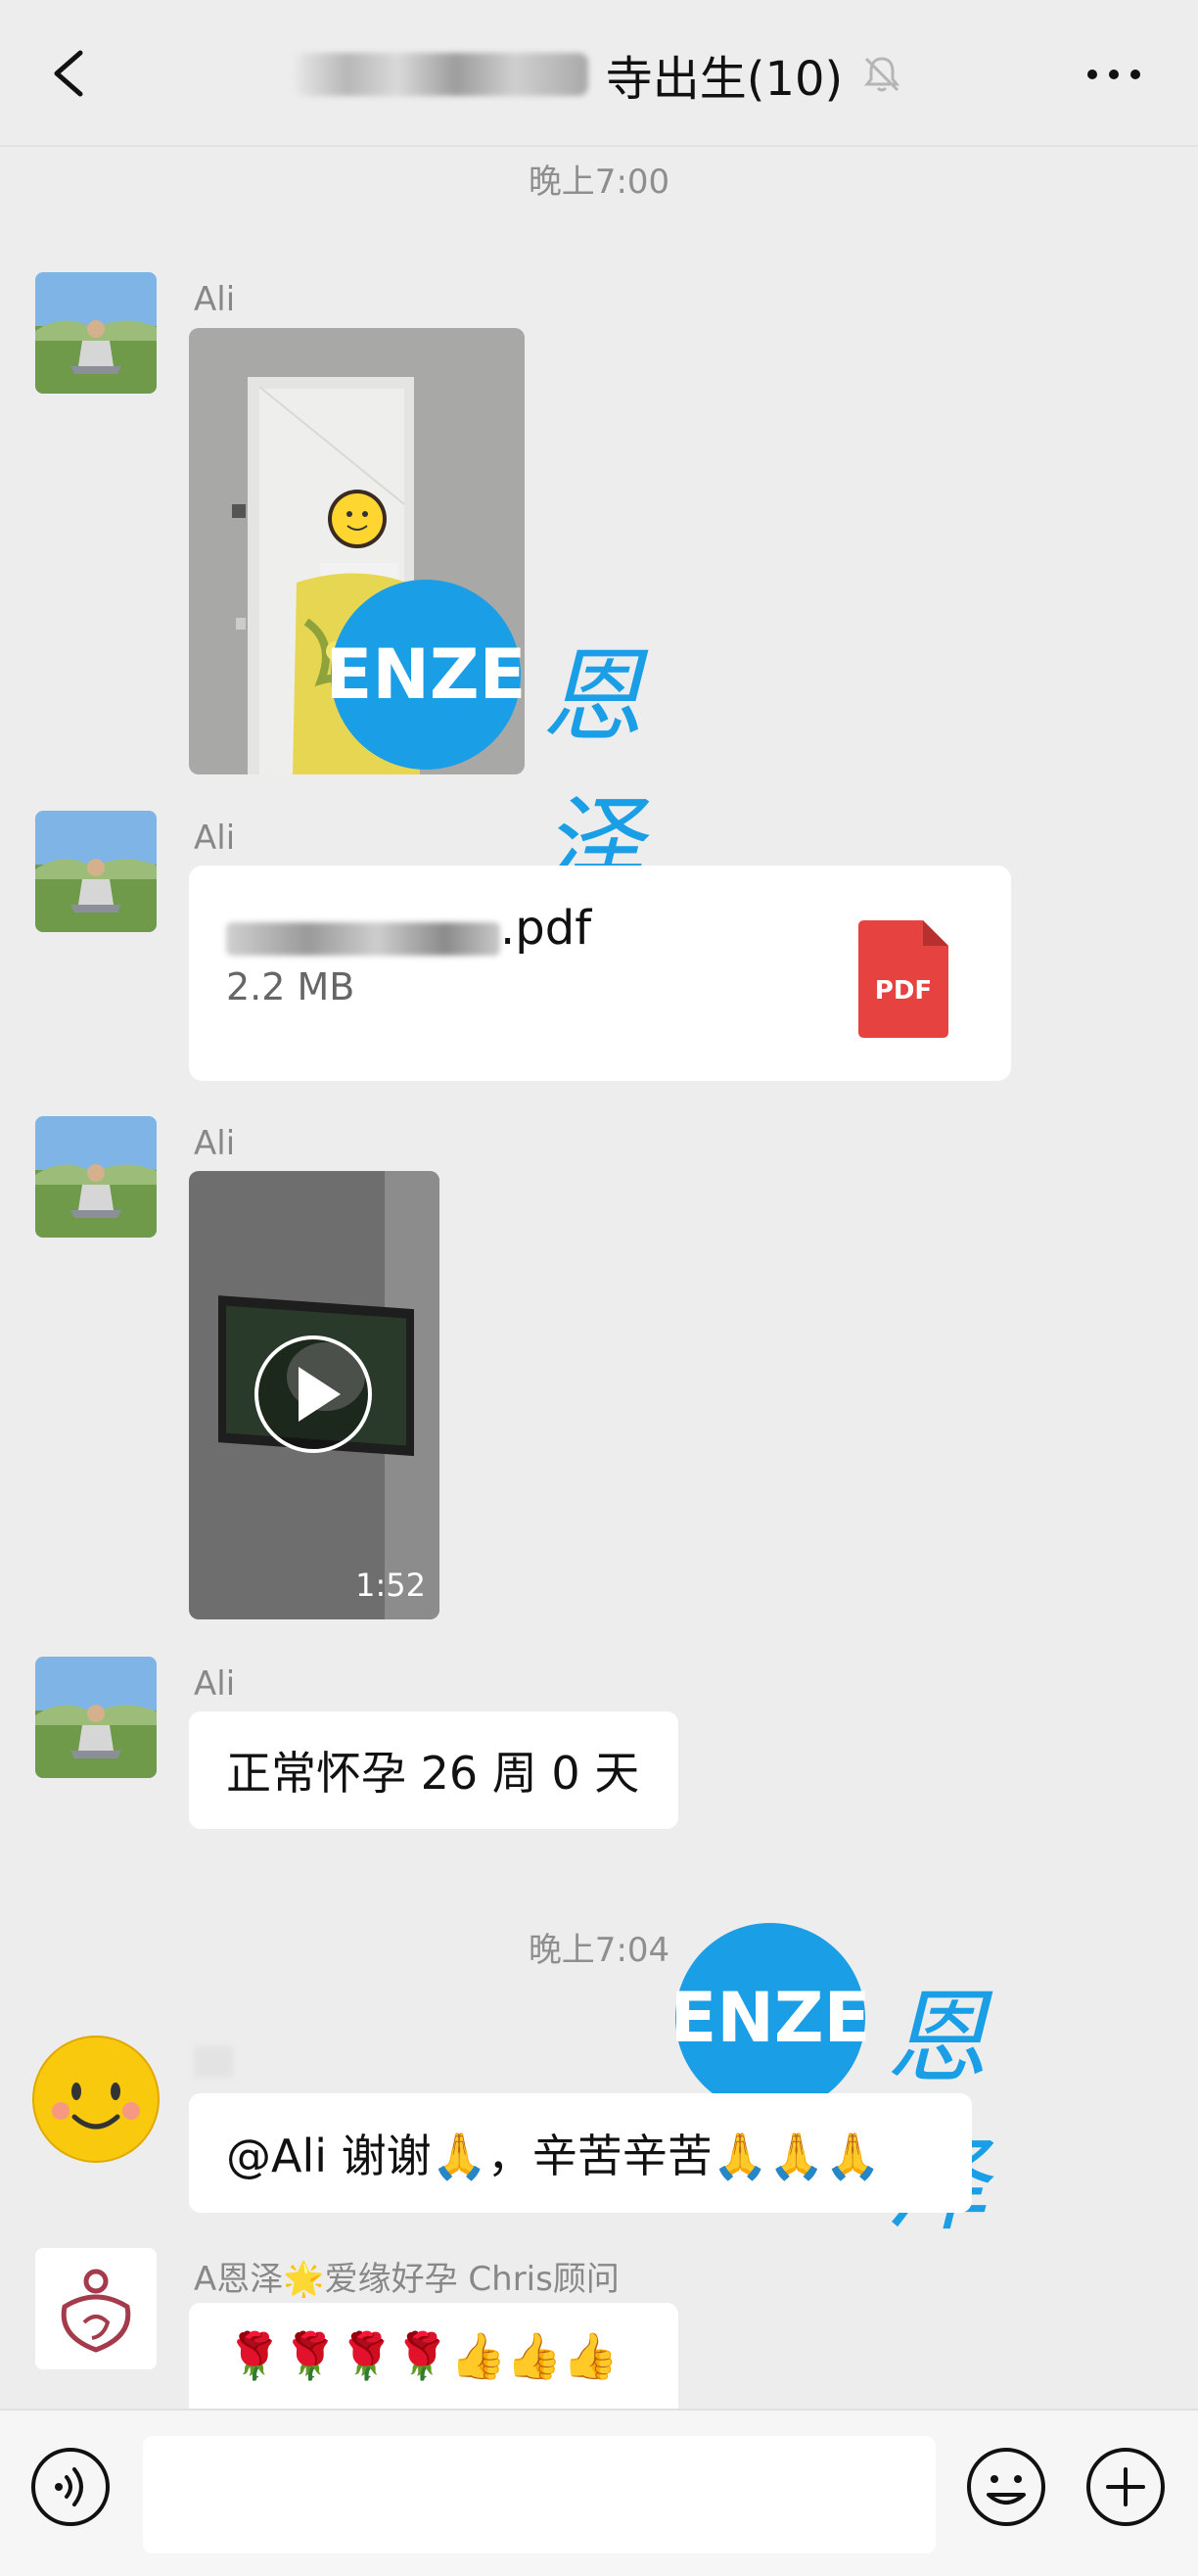 Image resolution: width=1198 pixels, height=2576 pixels. What do you see at coordinates (599, 1950) in the screenshot?
I see `timestamp: 晚上7:04` at bounding box center [599, 1950].